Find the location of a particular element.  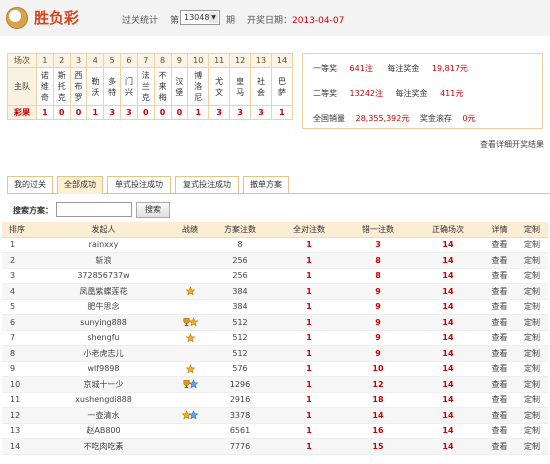

initiator-link: wlf9898 is located at coordinates (103, 369).